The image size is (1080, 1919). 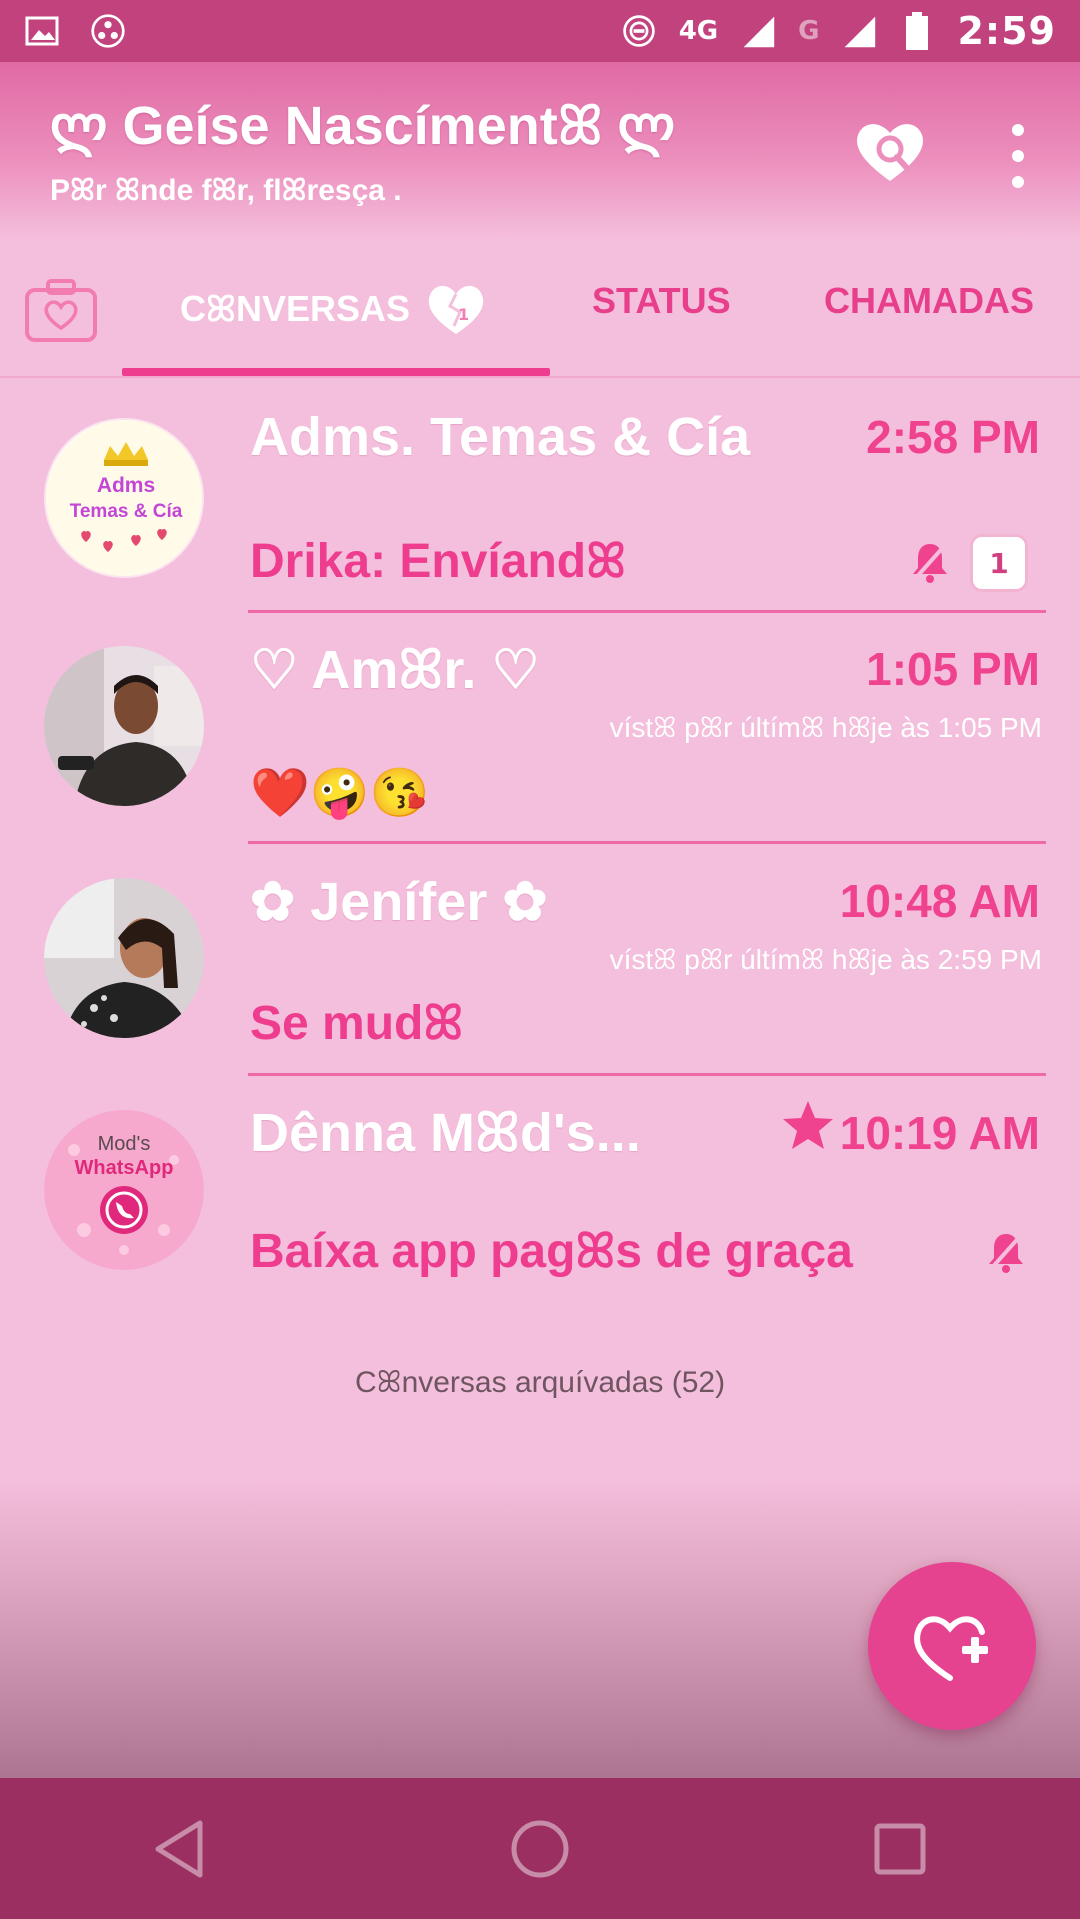 I want to click on last-seen: vístꕤ pꕤr últímꕤ hꕤje às 1:05 PM, so click(x=825, y=727).